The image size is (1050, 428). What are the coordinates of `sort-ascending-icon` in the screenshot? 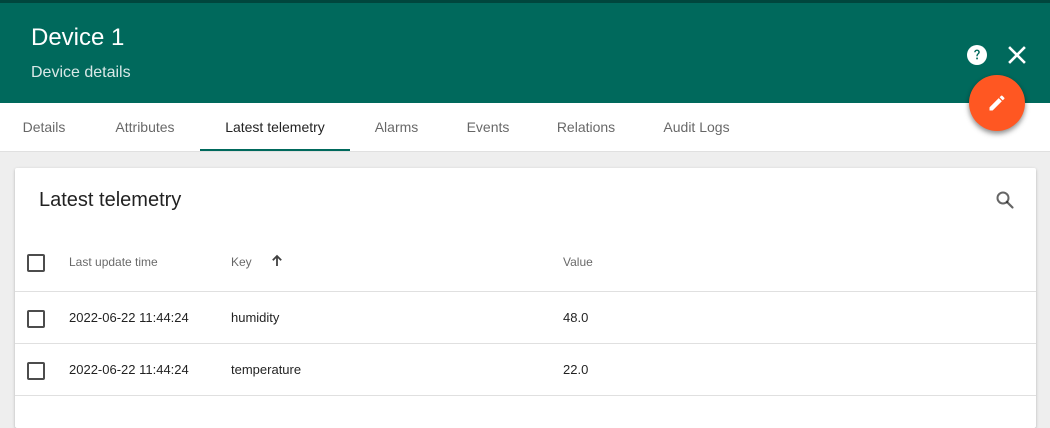 It's located at (277, 261).